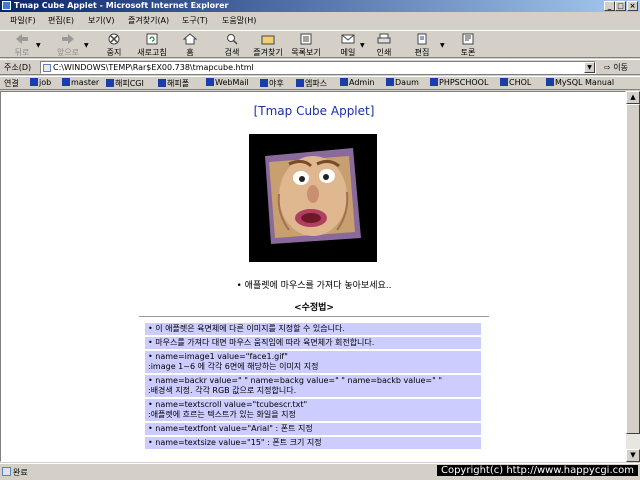 The width and height of the screenshot is (640, 480). I want to click on link-webmail: WebMail, so click(227, 82).